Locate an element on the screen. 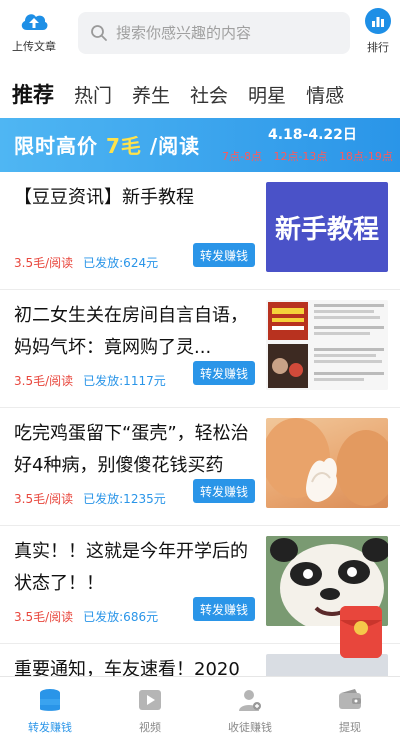 Image resolution: width=400 pixels, height=752 pixels. banner-time-2: 12点-13点 is located at coordinates (300, 156).